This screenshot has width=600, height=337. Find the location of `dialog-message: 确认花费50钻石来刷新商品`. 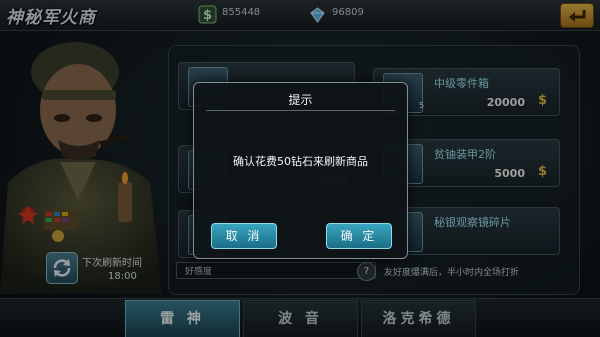

dialog-message: 确认花费50钻石来刷新商品 is located at coordinates (300, 161).